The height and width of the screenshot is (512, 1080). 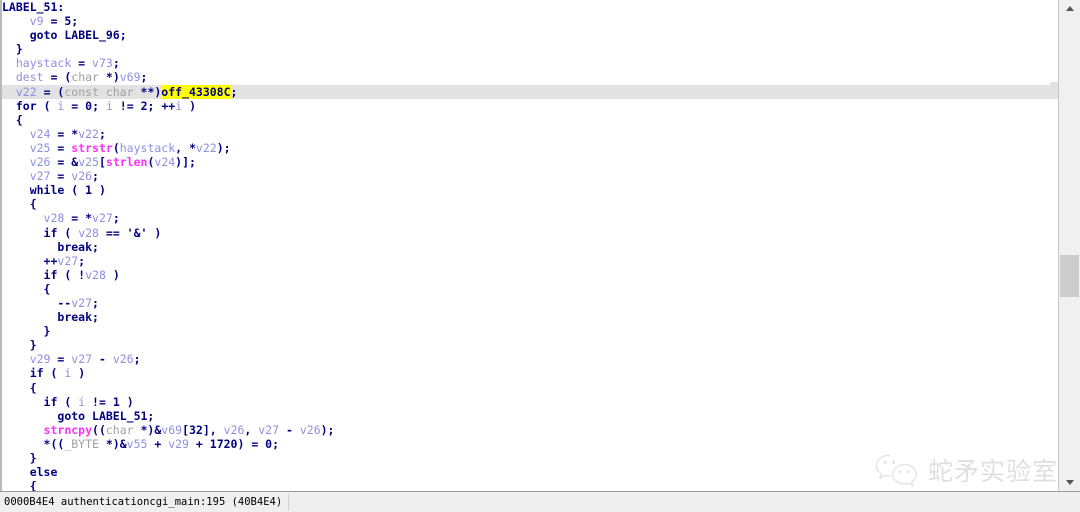 What do you see at coordinates (530, 21) in the screenshot?
I see `code-line: v9 = 5;` at bounding box center [530, 21].